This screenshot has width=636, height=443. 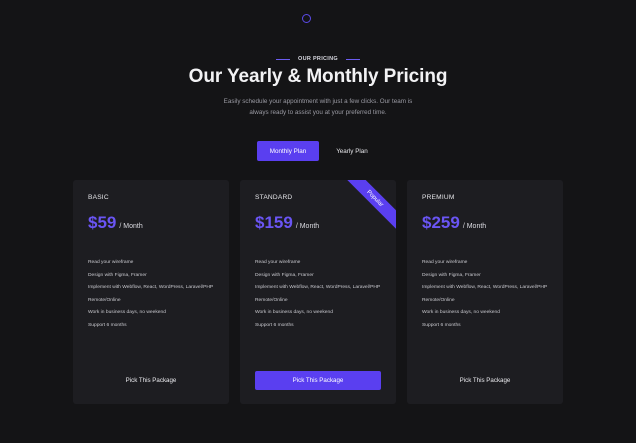 What do you see at coordinates (306, 18) in the screenshot?
I see `circle-indicator-icon` at bounding box center [306, 18].